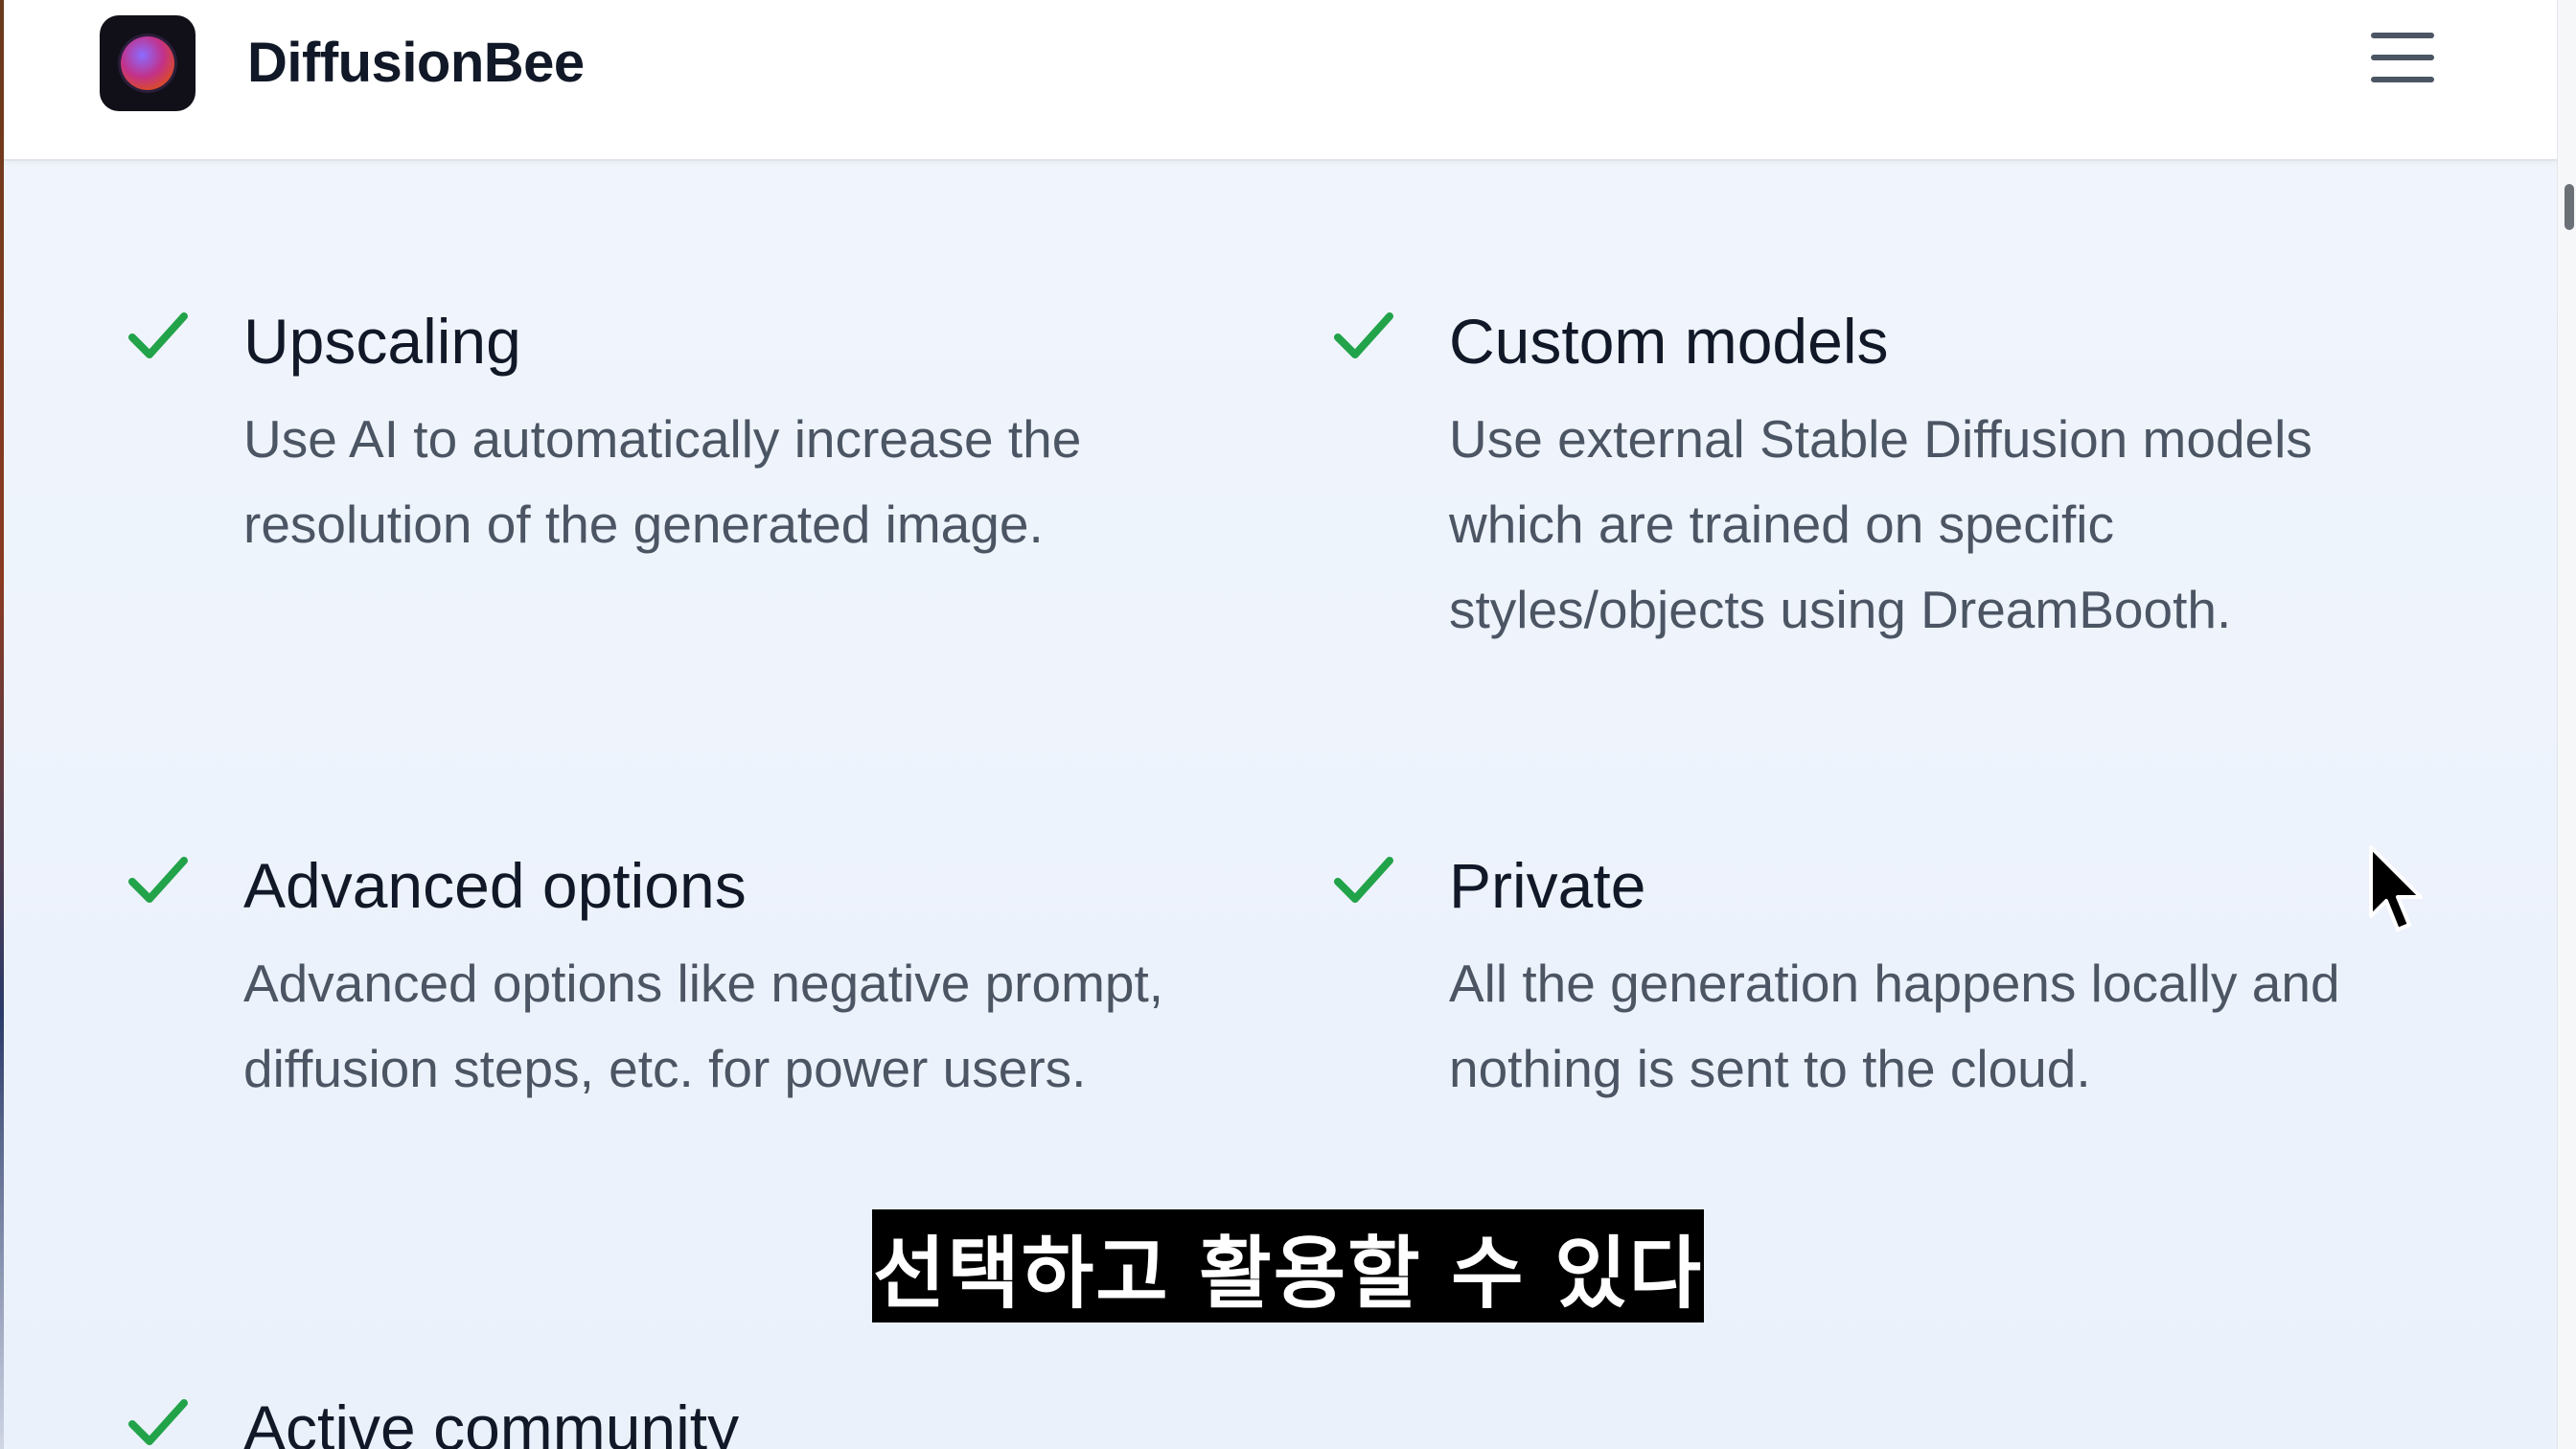 This screenshot has width=2576, height=1449. What do you see at coordinates (495, 885) in the screenshot?
I see `feature-title: Advanced options` at bounding box center [495, 885].